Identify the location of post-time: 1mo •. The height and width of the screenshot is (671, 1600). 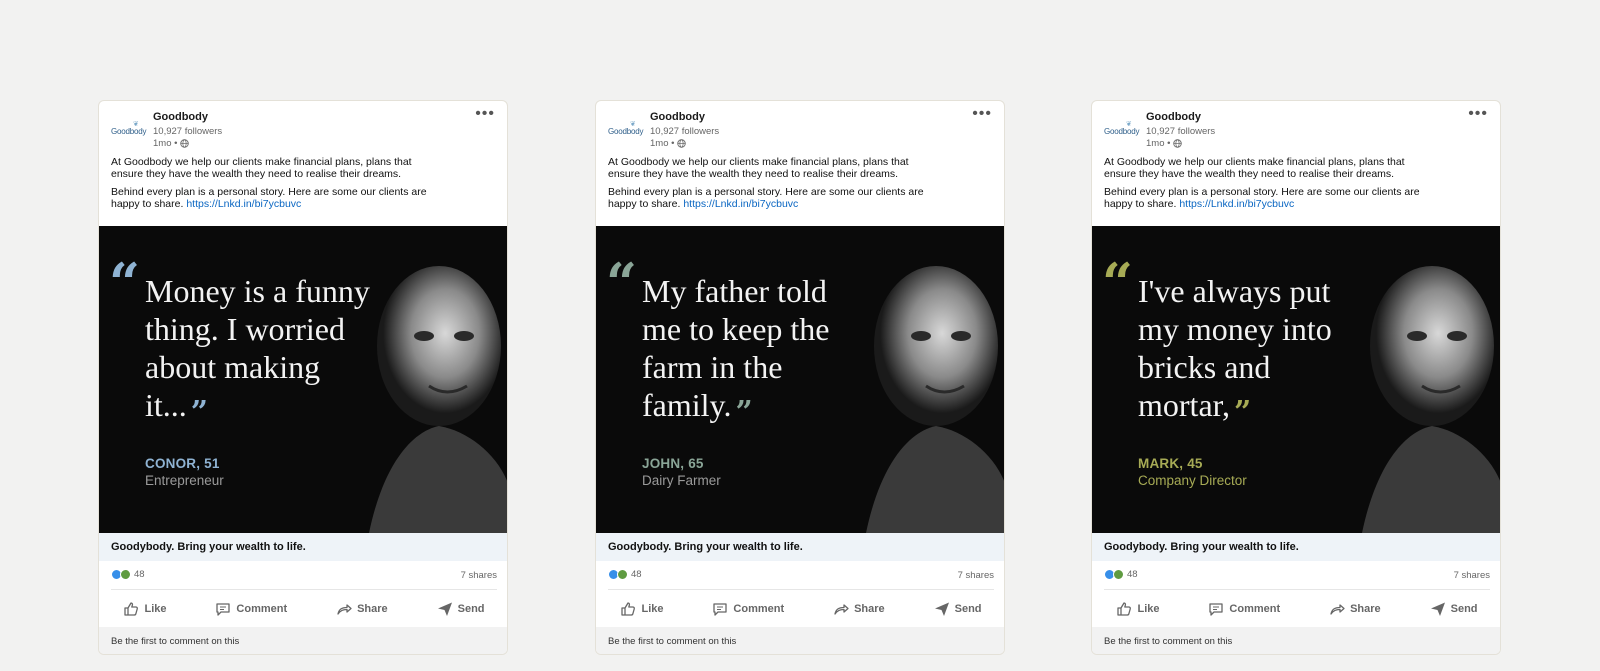
(165, 143).